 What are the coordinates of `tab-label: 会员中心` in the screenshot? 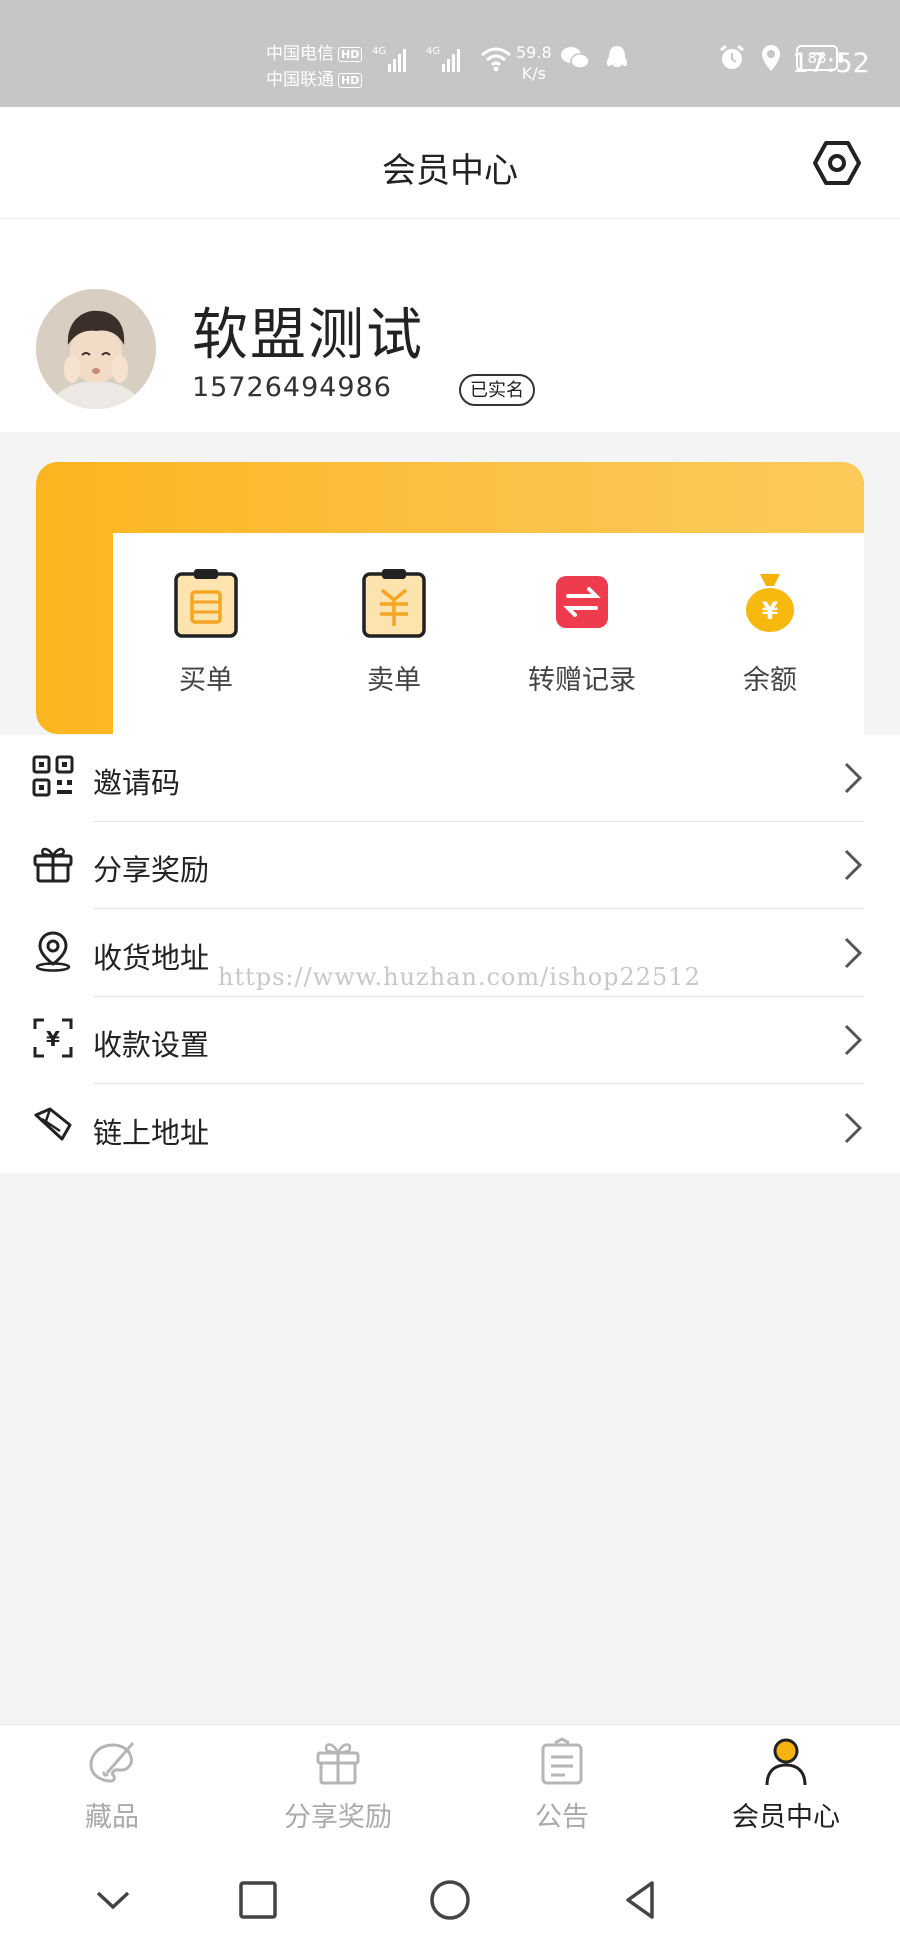 It's located at (786, 1817).